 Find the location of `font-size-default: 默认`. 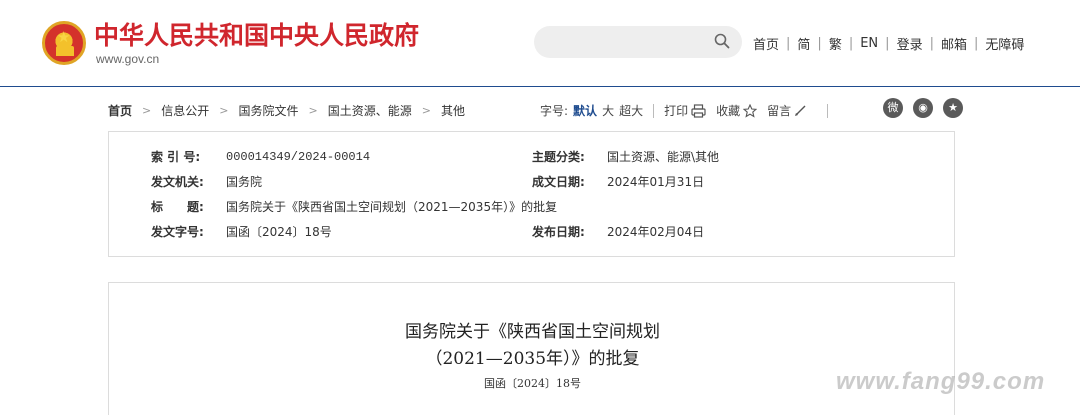

font-size-default: 默认 is located at coordinates (585, 110).